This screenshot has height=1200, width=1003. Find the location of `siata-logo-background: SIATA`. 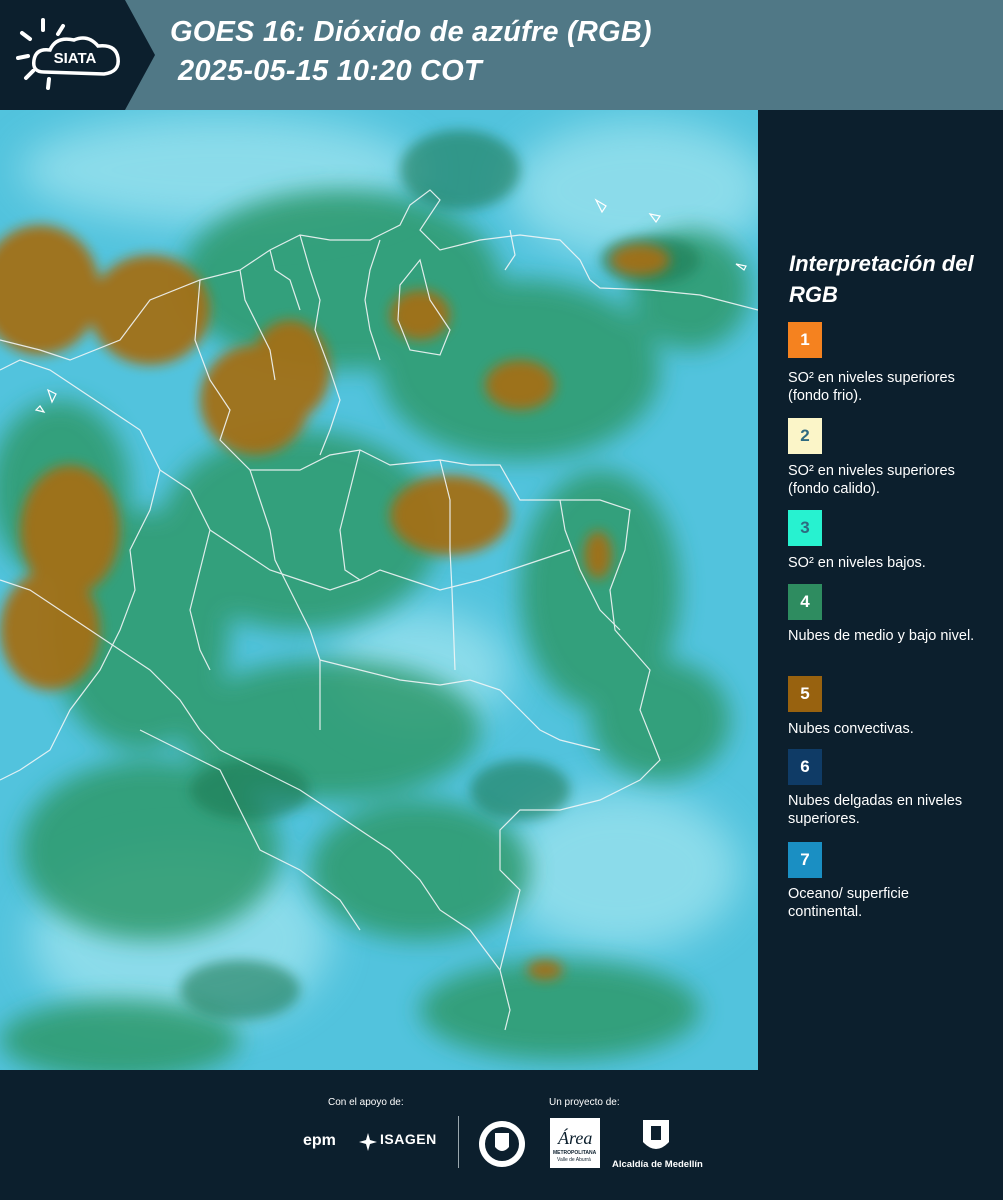

siata-logo-background: SIATA is located at coordinates (77, 55).